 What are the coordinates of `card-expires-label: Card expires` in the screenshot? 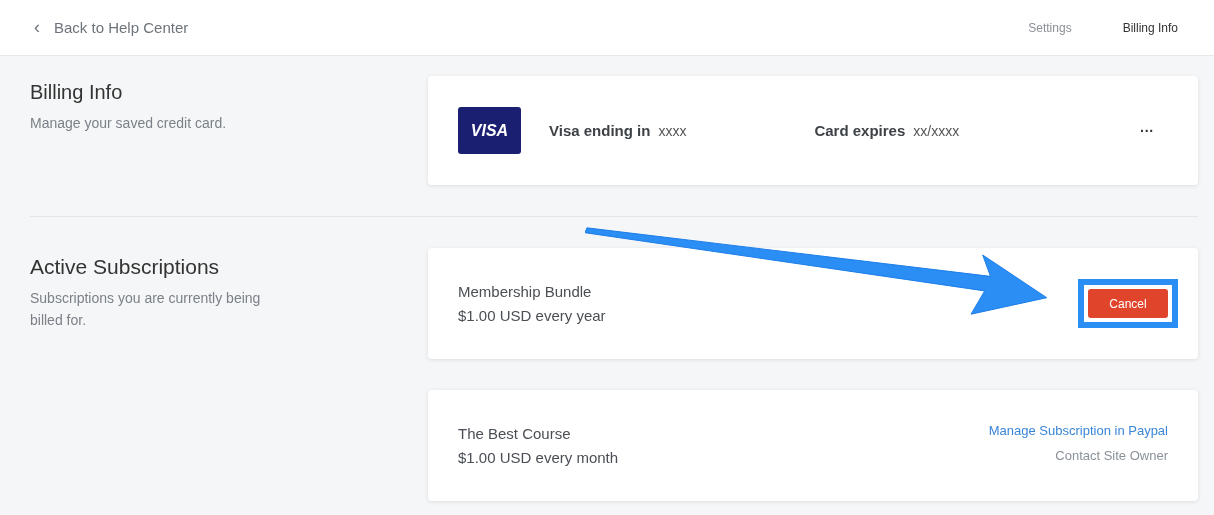 It's located at (860, 130).